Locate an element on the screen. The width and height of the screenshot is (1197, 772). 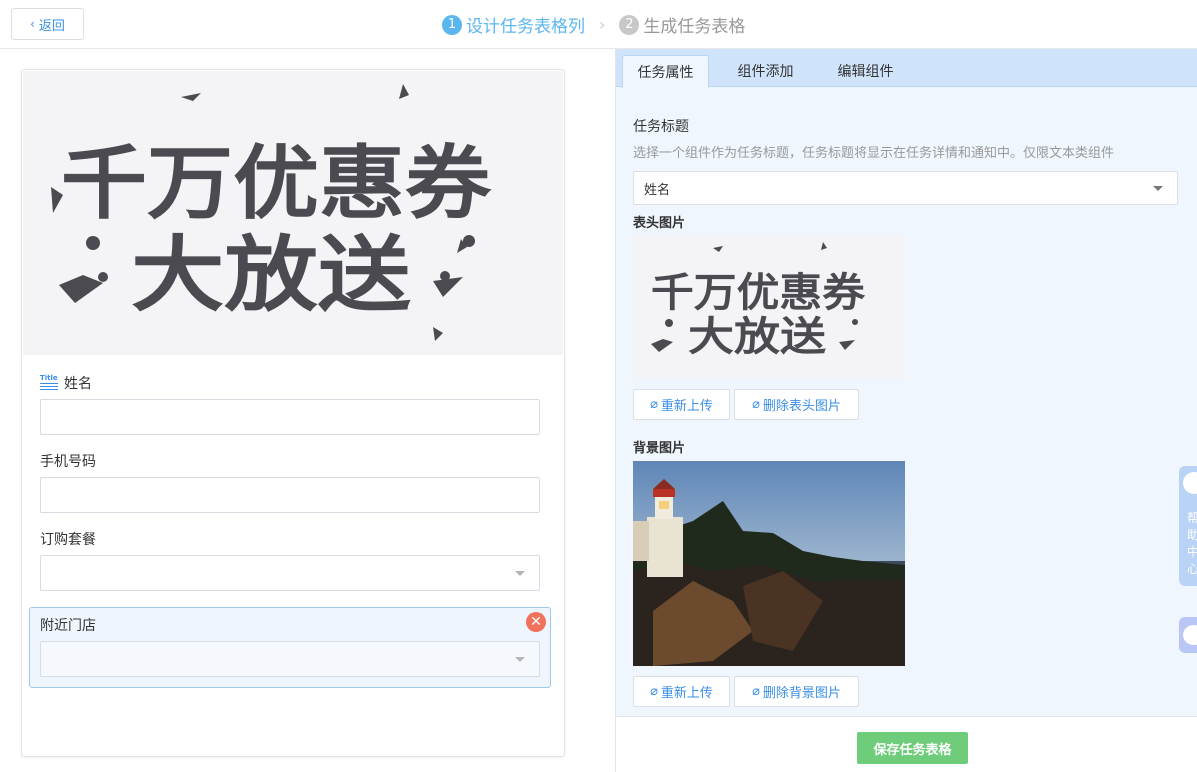
field-label: 附近门店 is located at coordinates (68, 626).